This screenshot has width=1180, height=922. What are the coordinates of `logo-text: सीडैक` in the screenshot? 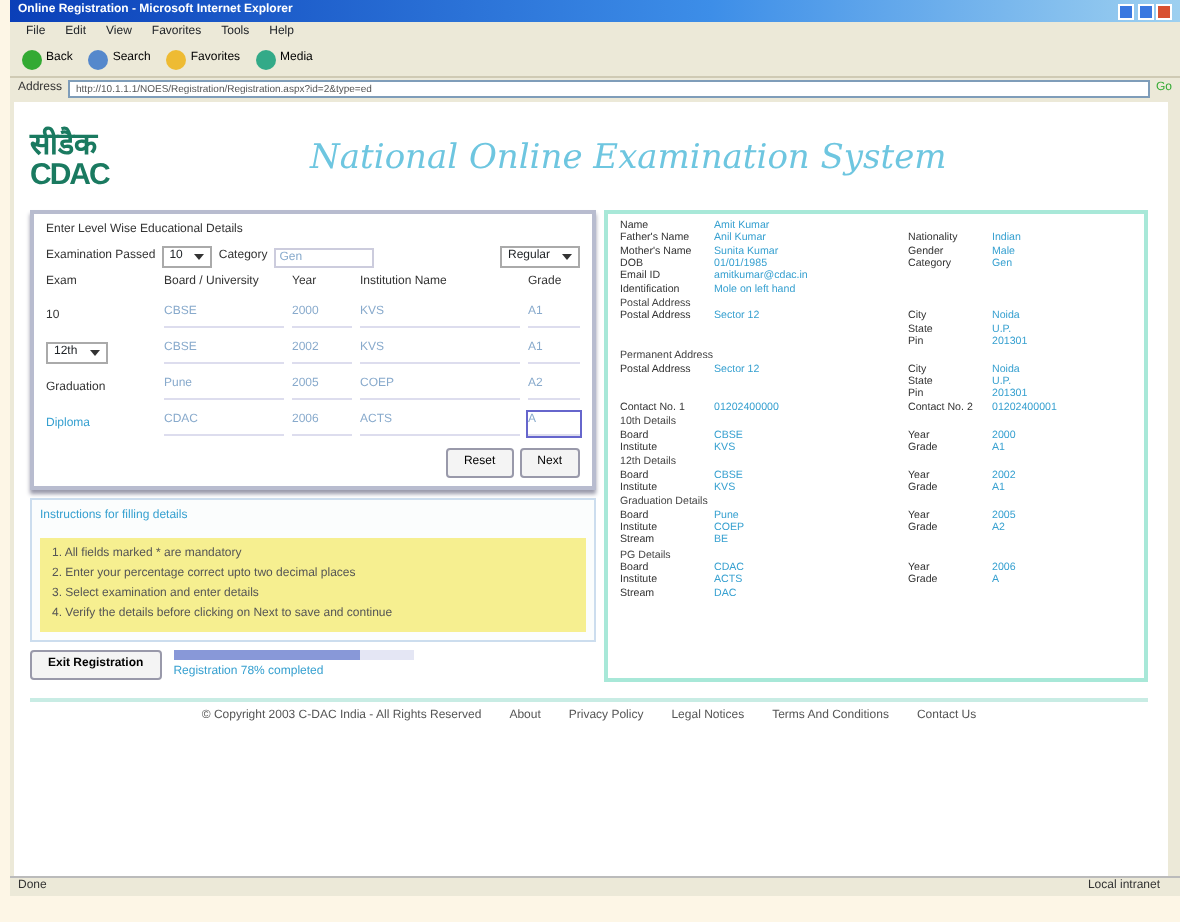 It's located at (65, 145).